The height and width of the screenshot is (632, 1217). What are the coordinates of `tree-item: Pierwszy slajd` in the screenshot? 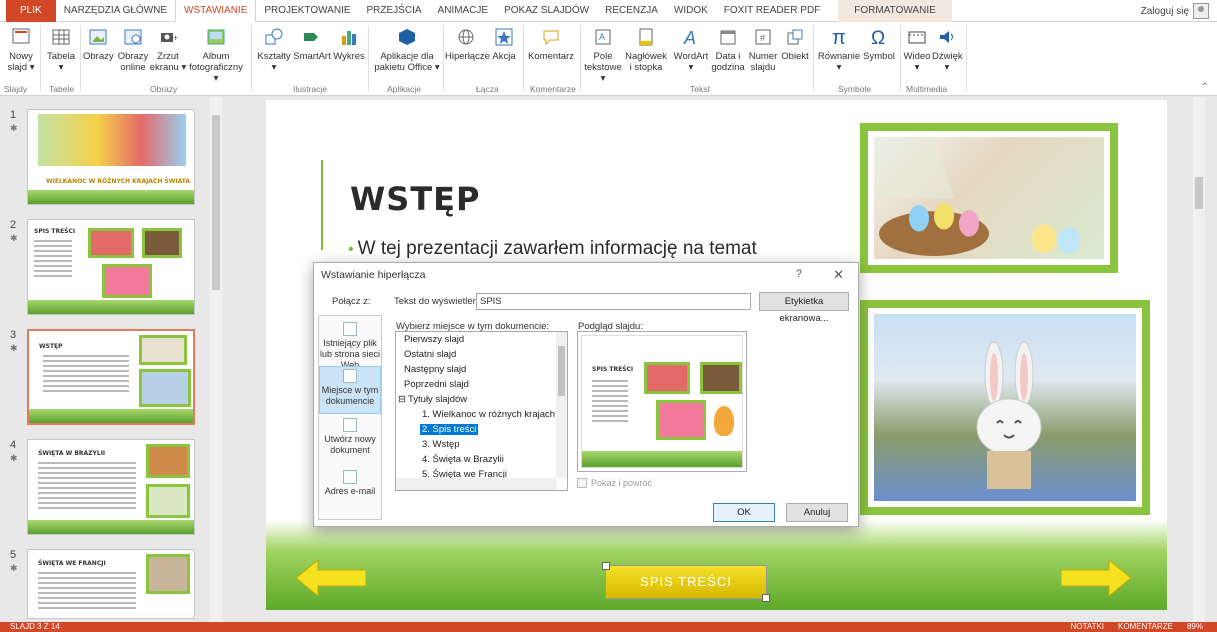 It's located at (434, 339).